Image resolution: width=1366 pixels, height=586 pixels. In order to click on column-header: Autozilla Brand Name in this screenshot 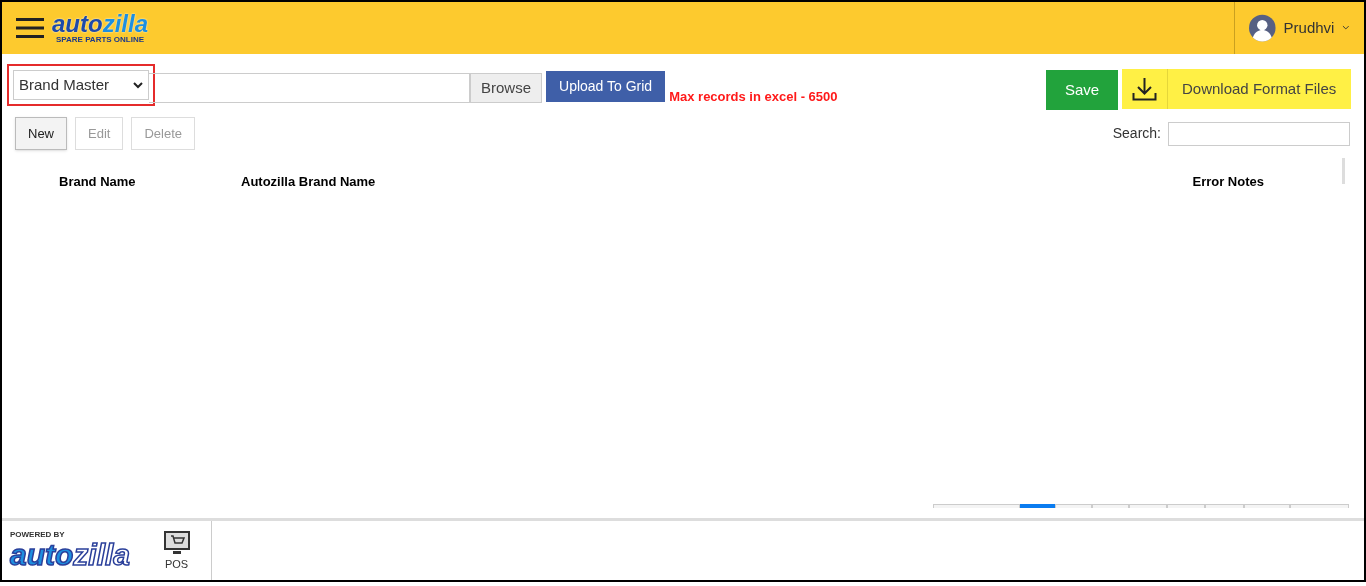, I will do `click(308, 182)`.